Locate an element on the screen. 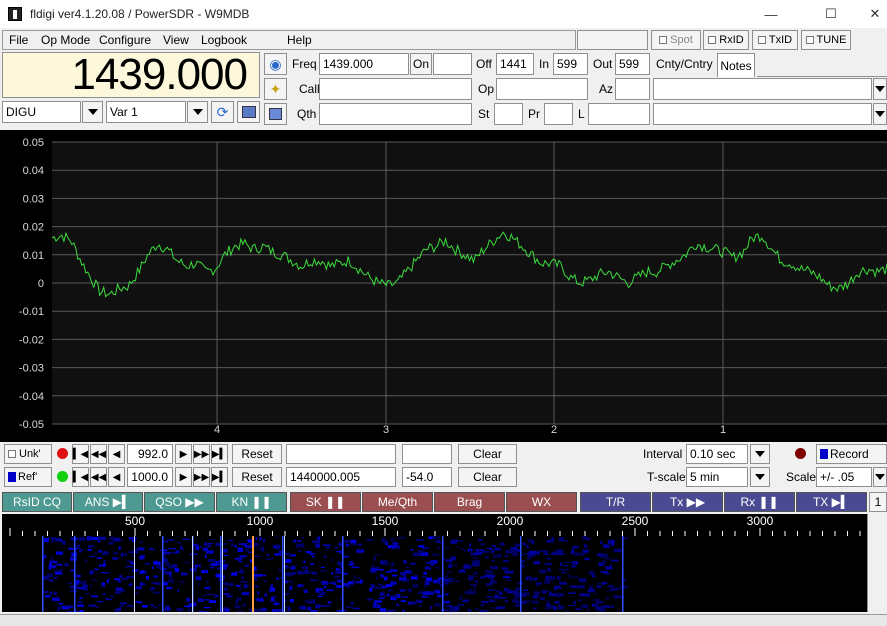 The height and width of the screenshot is (626, 887). log-freq-input: 1439.000 is located at coordinates (364, 64).